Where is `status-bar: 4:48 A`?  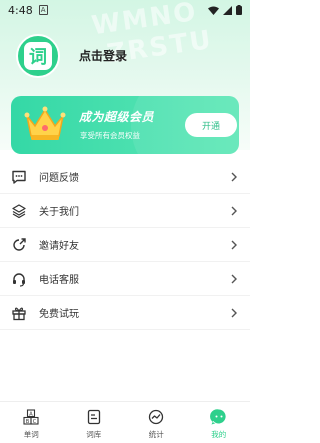
status-bar: 4:48 A is located at coordinates (125, 10).